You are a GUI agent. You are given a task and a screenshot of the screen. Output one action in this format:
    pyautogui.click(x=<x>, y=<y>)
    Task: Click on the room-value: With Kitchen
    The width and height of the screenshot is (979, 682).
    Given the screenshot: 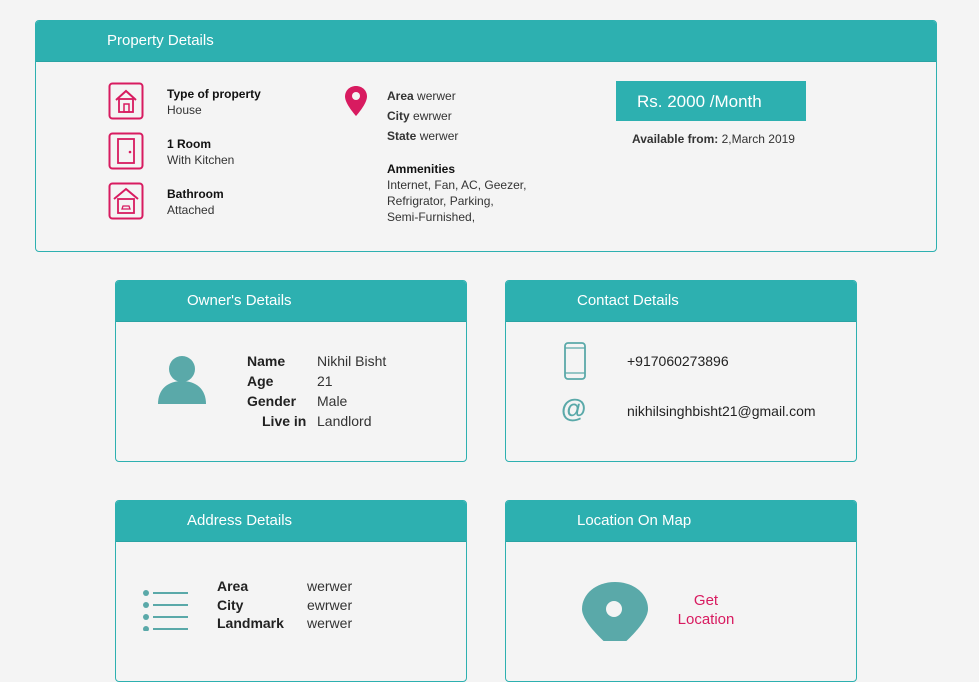 What is the action you would take?
    pyautogui.click(x=201, y=160)
    